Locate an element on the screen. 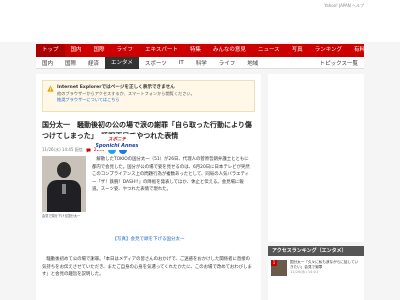  tab-entertainment: エンタメ is located at coordinates (122, 62).